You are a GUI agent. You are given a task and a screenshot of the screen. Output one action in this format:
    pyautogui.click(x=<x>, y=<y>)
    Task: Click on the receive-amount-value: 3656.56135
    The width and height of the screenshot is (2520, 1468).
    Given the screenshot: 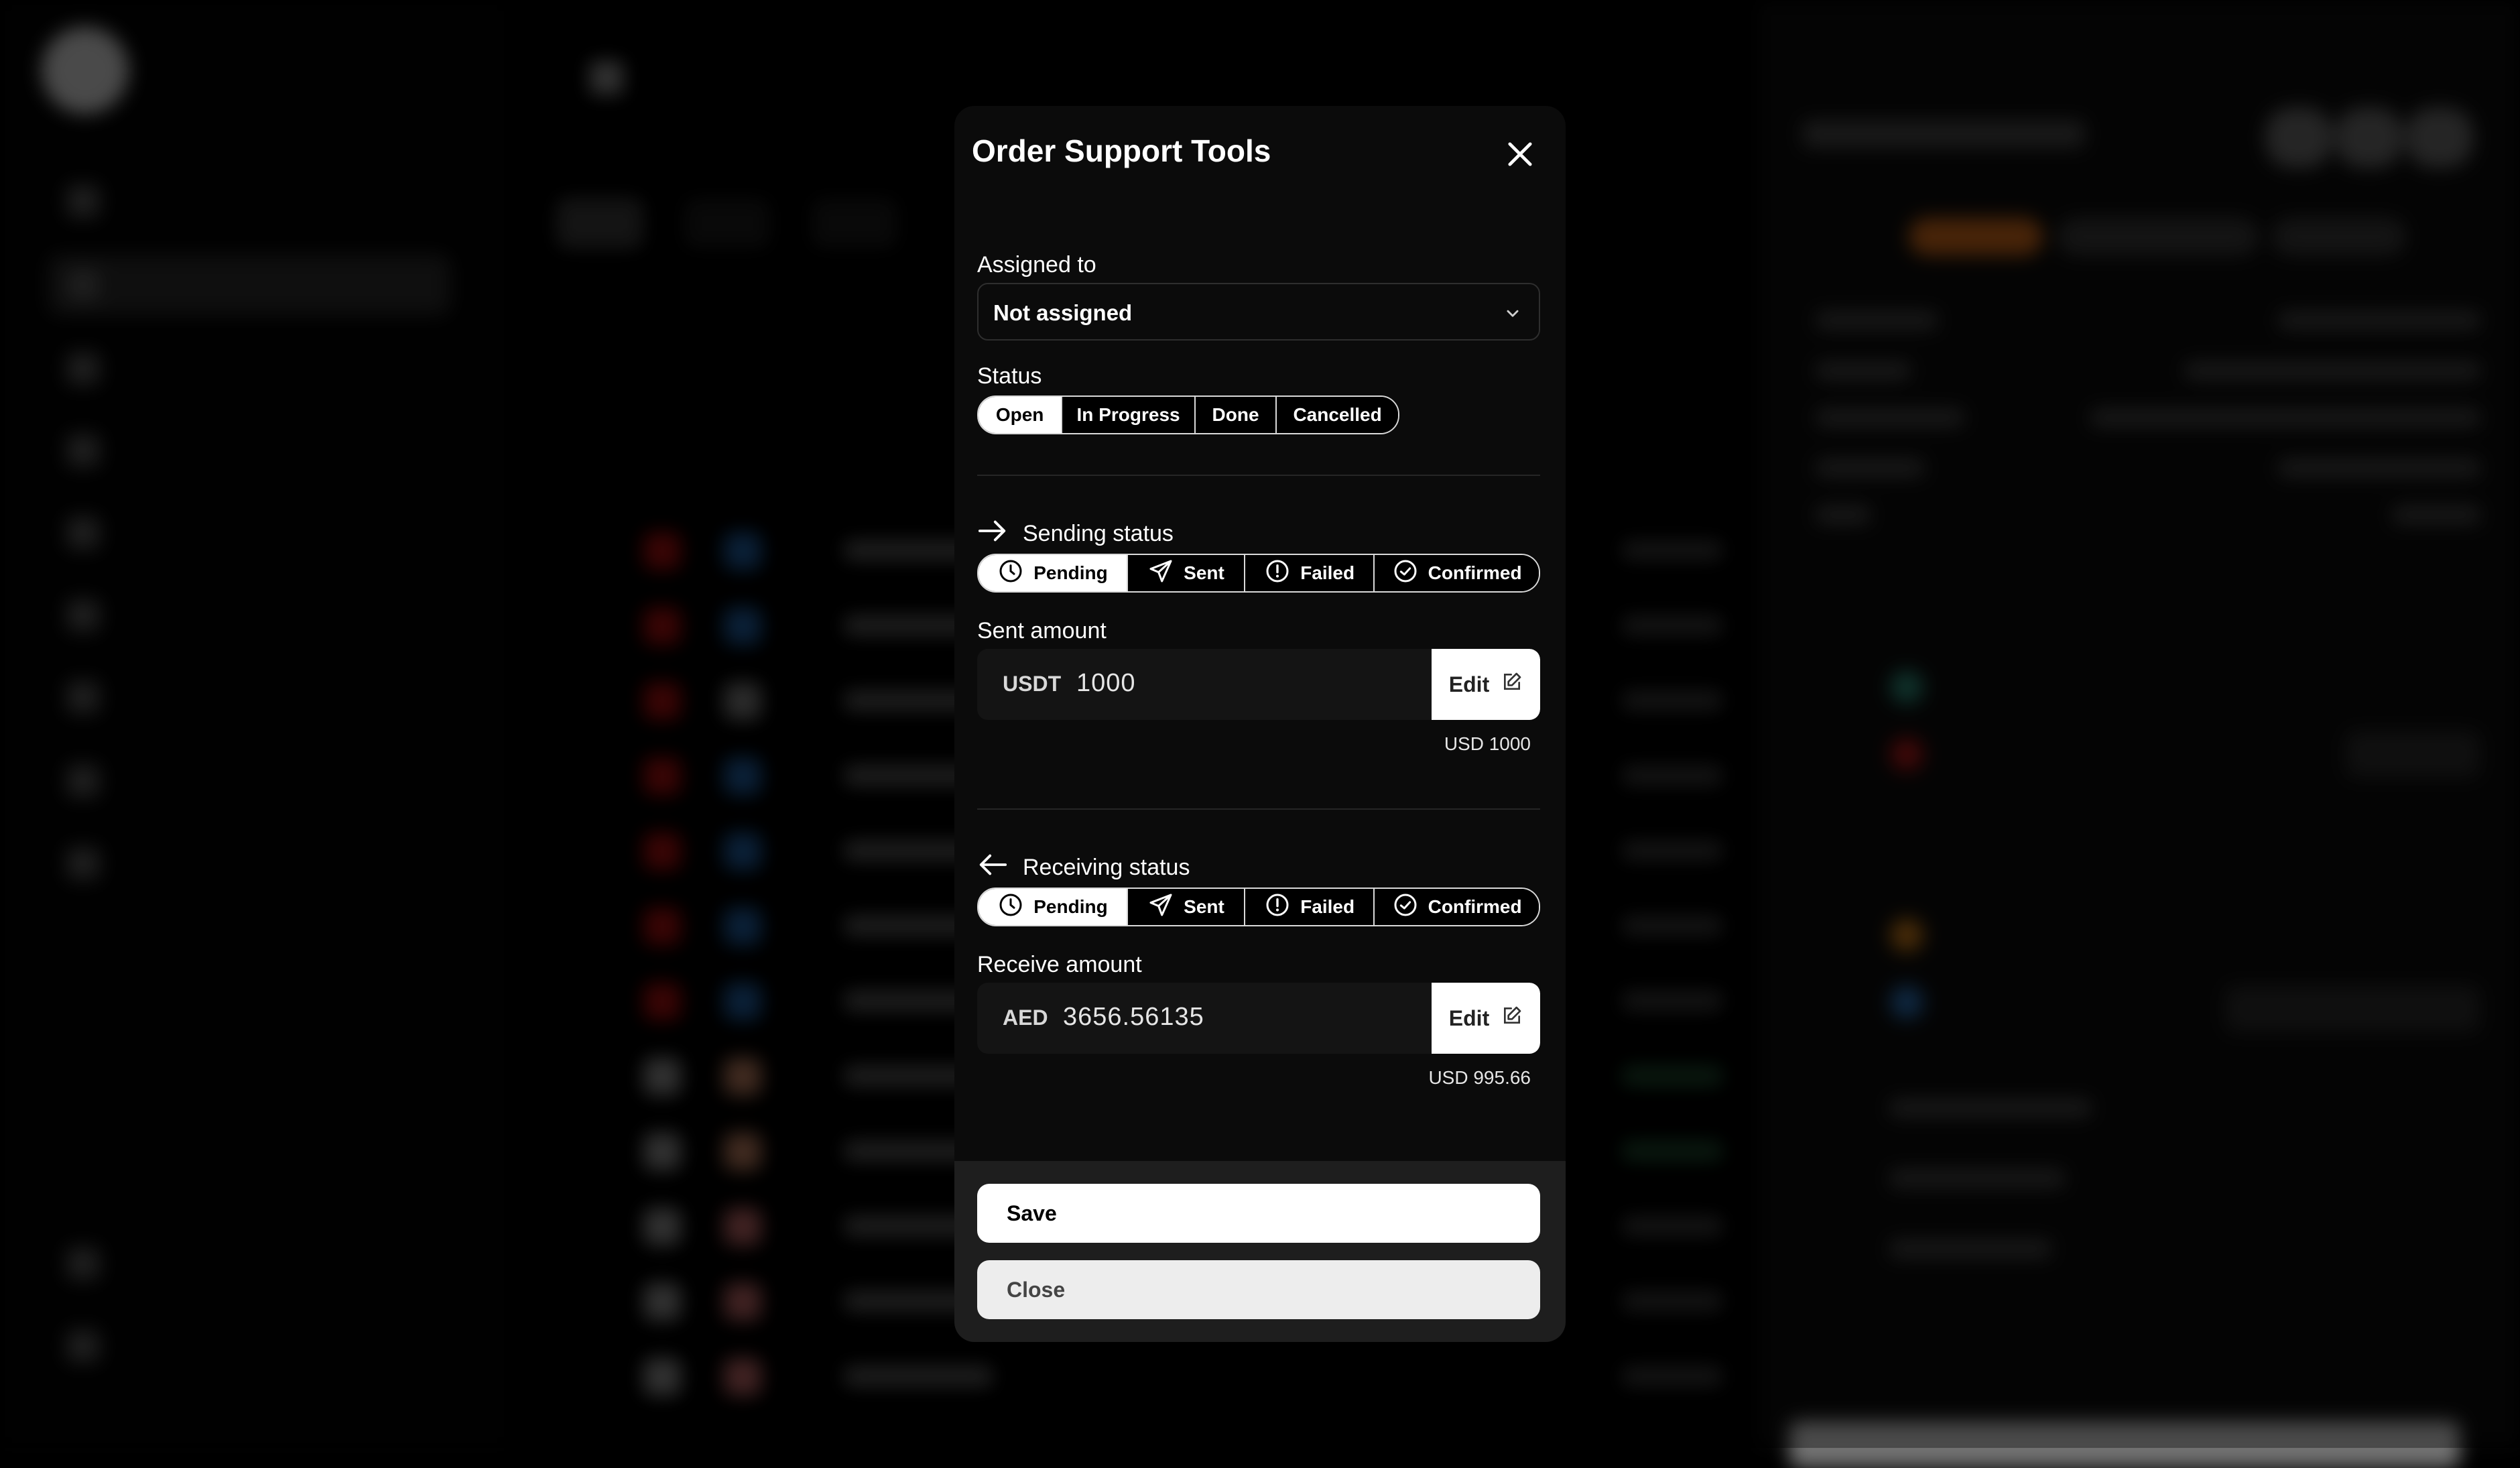 What is the action you would take?
    pyautogui.click(x=1133, y=1017)
    